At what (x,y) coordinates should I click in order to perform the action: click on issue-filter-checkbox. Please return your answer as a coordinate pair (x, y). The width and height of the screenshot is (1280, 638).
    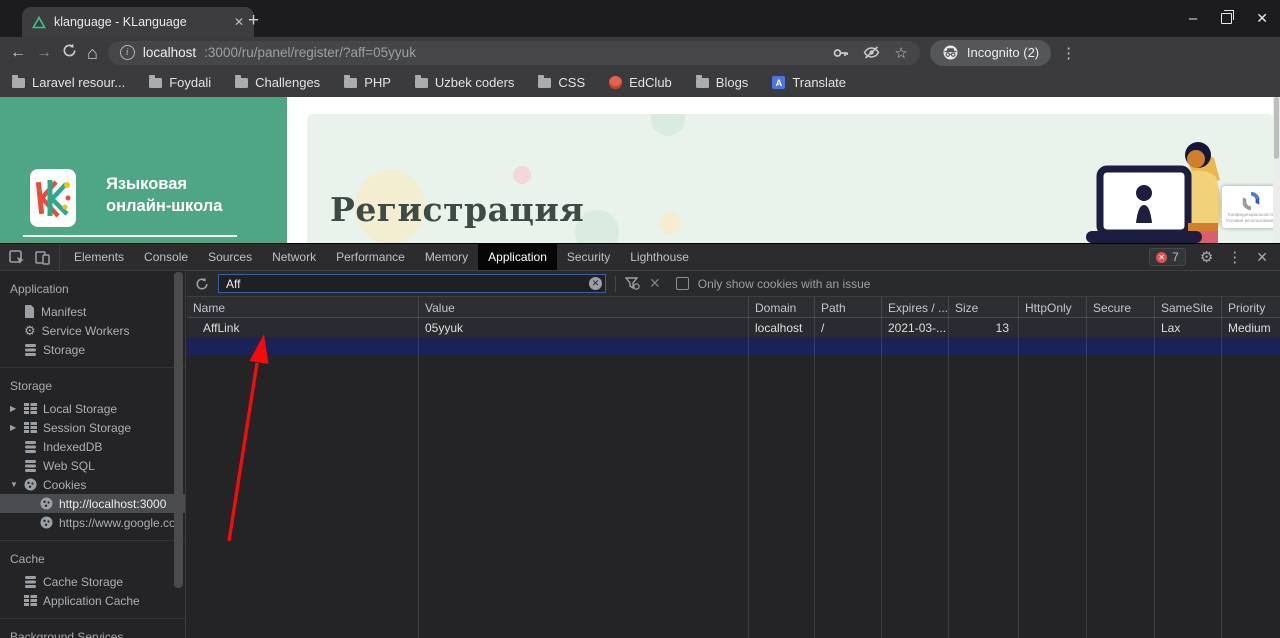
    Looking at the image, I should click on (682, 283).